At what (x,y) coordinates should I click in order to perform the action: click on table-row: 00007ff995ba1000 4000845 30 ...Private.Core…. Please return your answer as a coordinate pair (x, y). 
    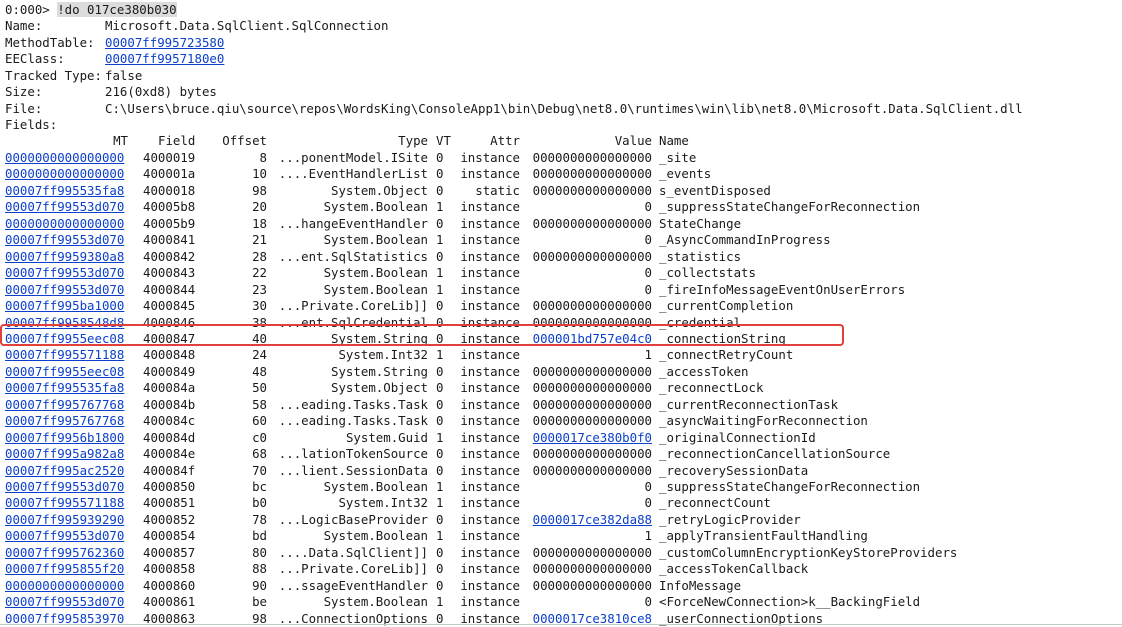
    Looking at the image, I should click on (561, 306).